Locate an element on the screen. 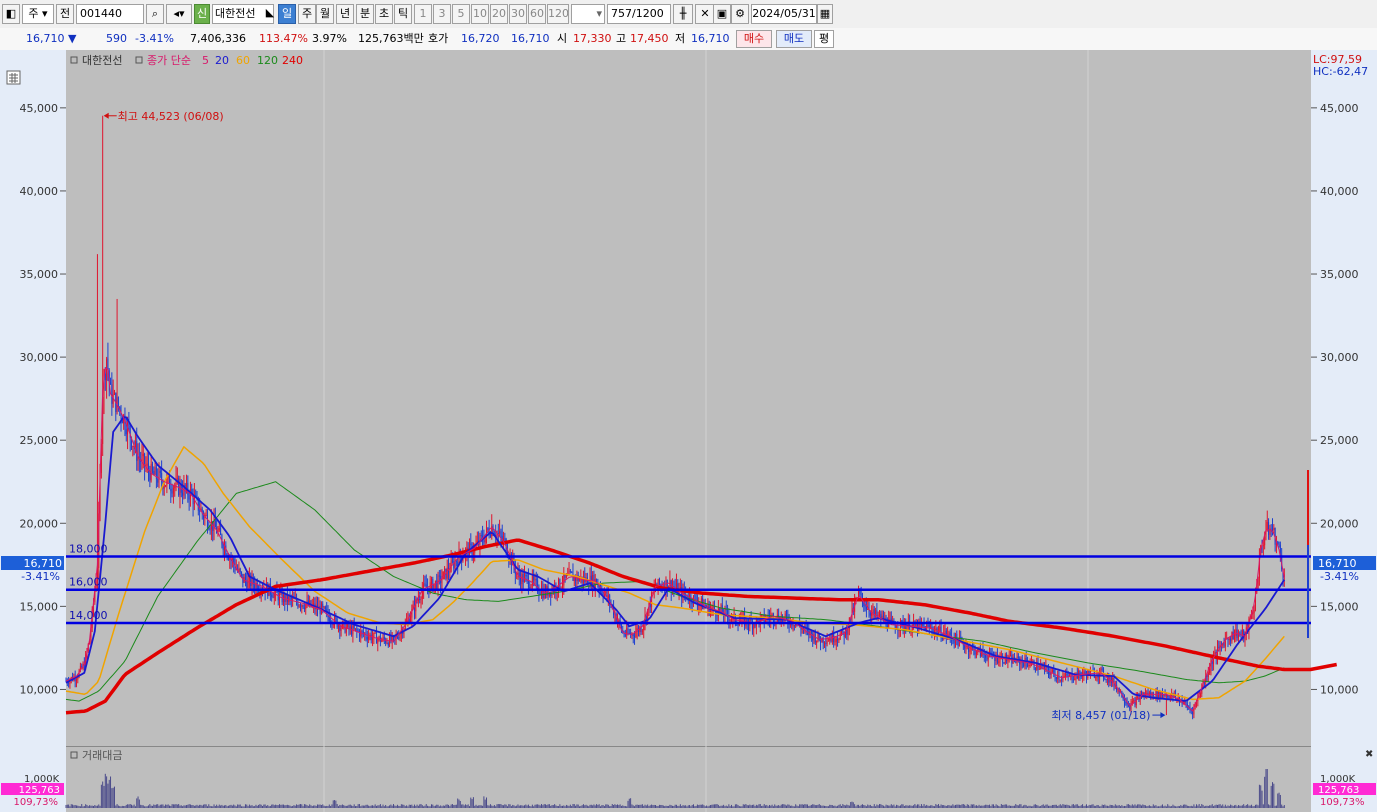  interval-20: 20 is located at coordinates (499, 14).